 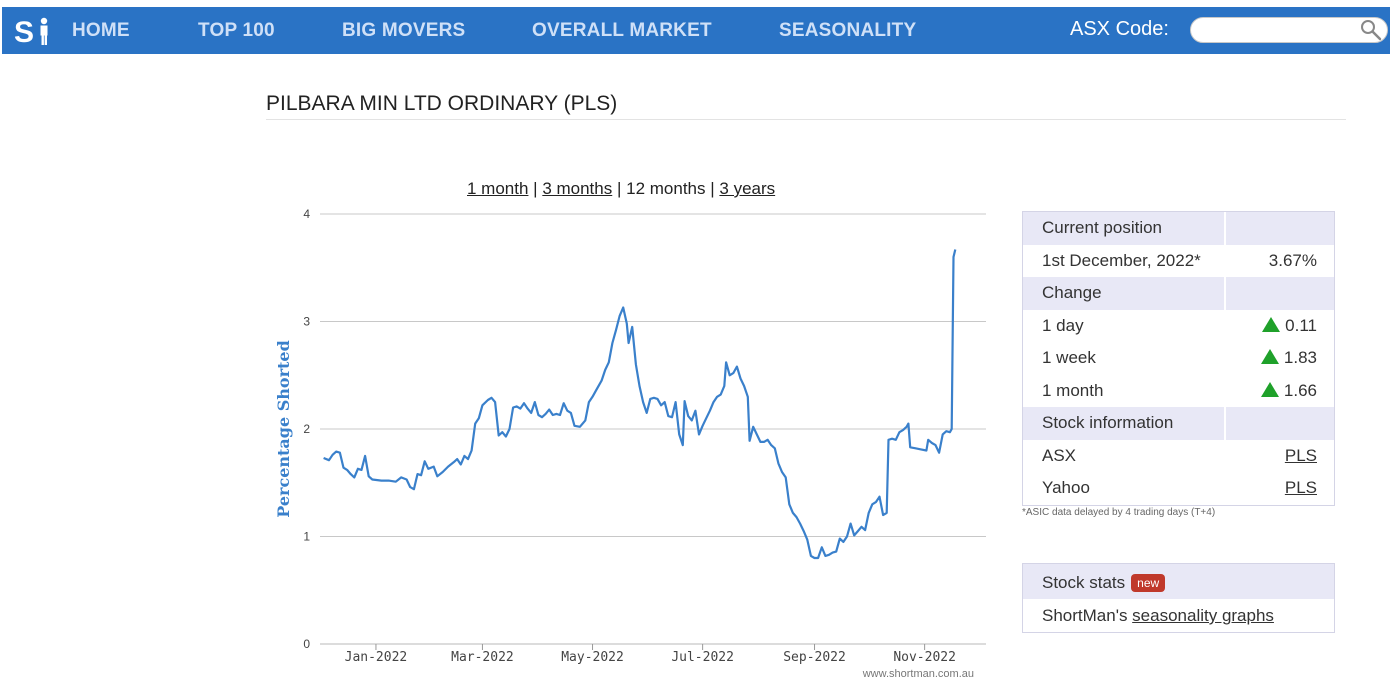 What do you see at coordinates (1124, 423) in the screenshot?
I see `info-row-label: Stock information` at bounding box center [1124, 423].